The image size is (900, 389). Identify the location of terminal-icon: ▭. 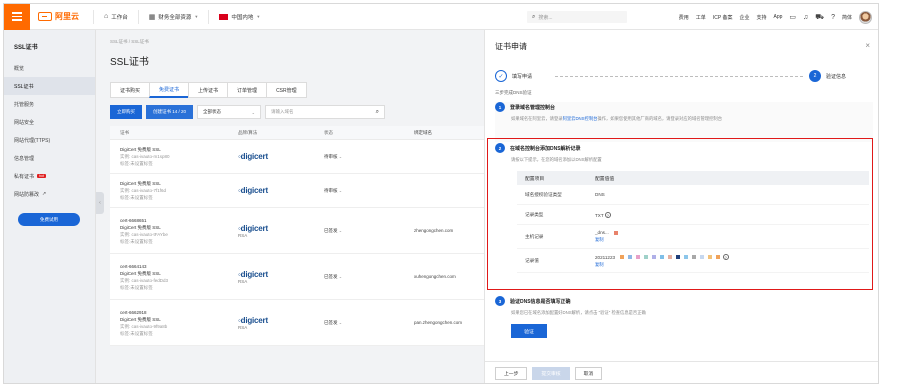
(792, 17).